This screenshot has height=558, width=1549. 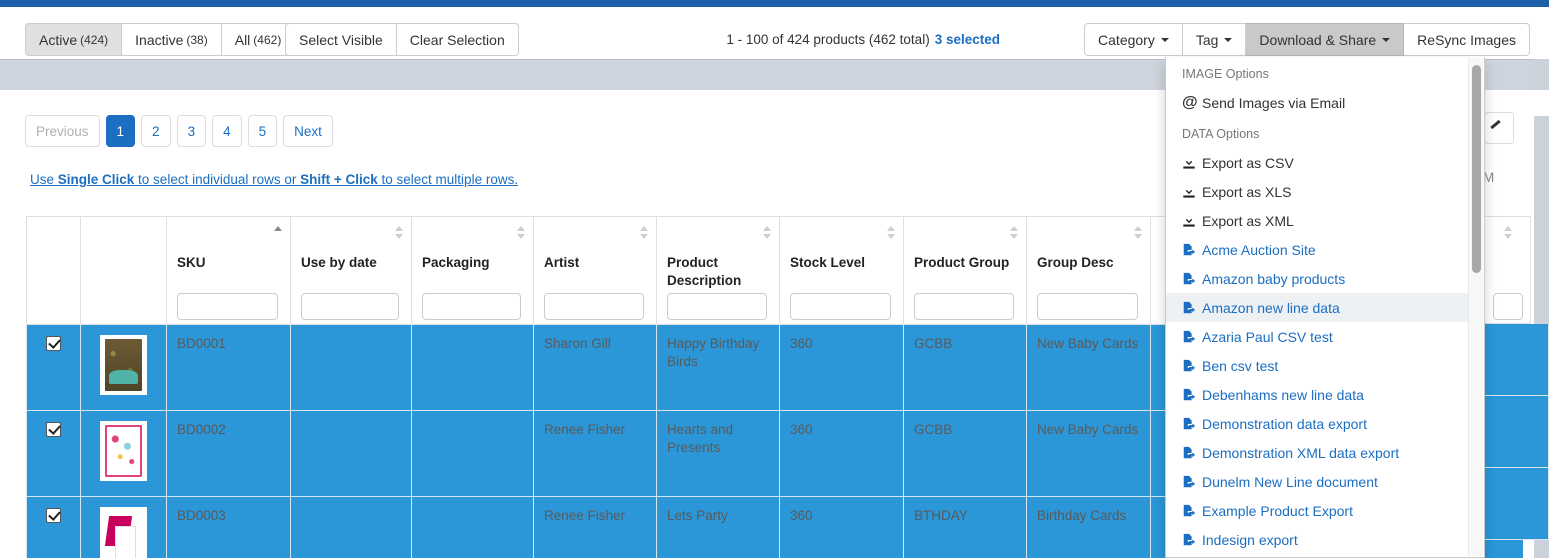 What do you see at coordinates (1317, 481) in the screenshot?
I see `menu-item-dunelm-new-line-document: Dunelm New Line document` at bounding box center [1317, 481].